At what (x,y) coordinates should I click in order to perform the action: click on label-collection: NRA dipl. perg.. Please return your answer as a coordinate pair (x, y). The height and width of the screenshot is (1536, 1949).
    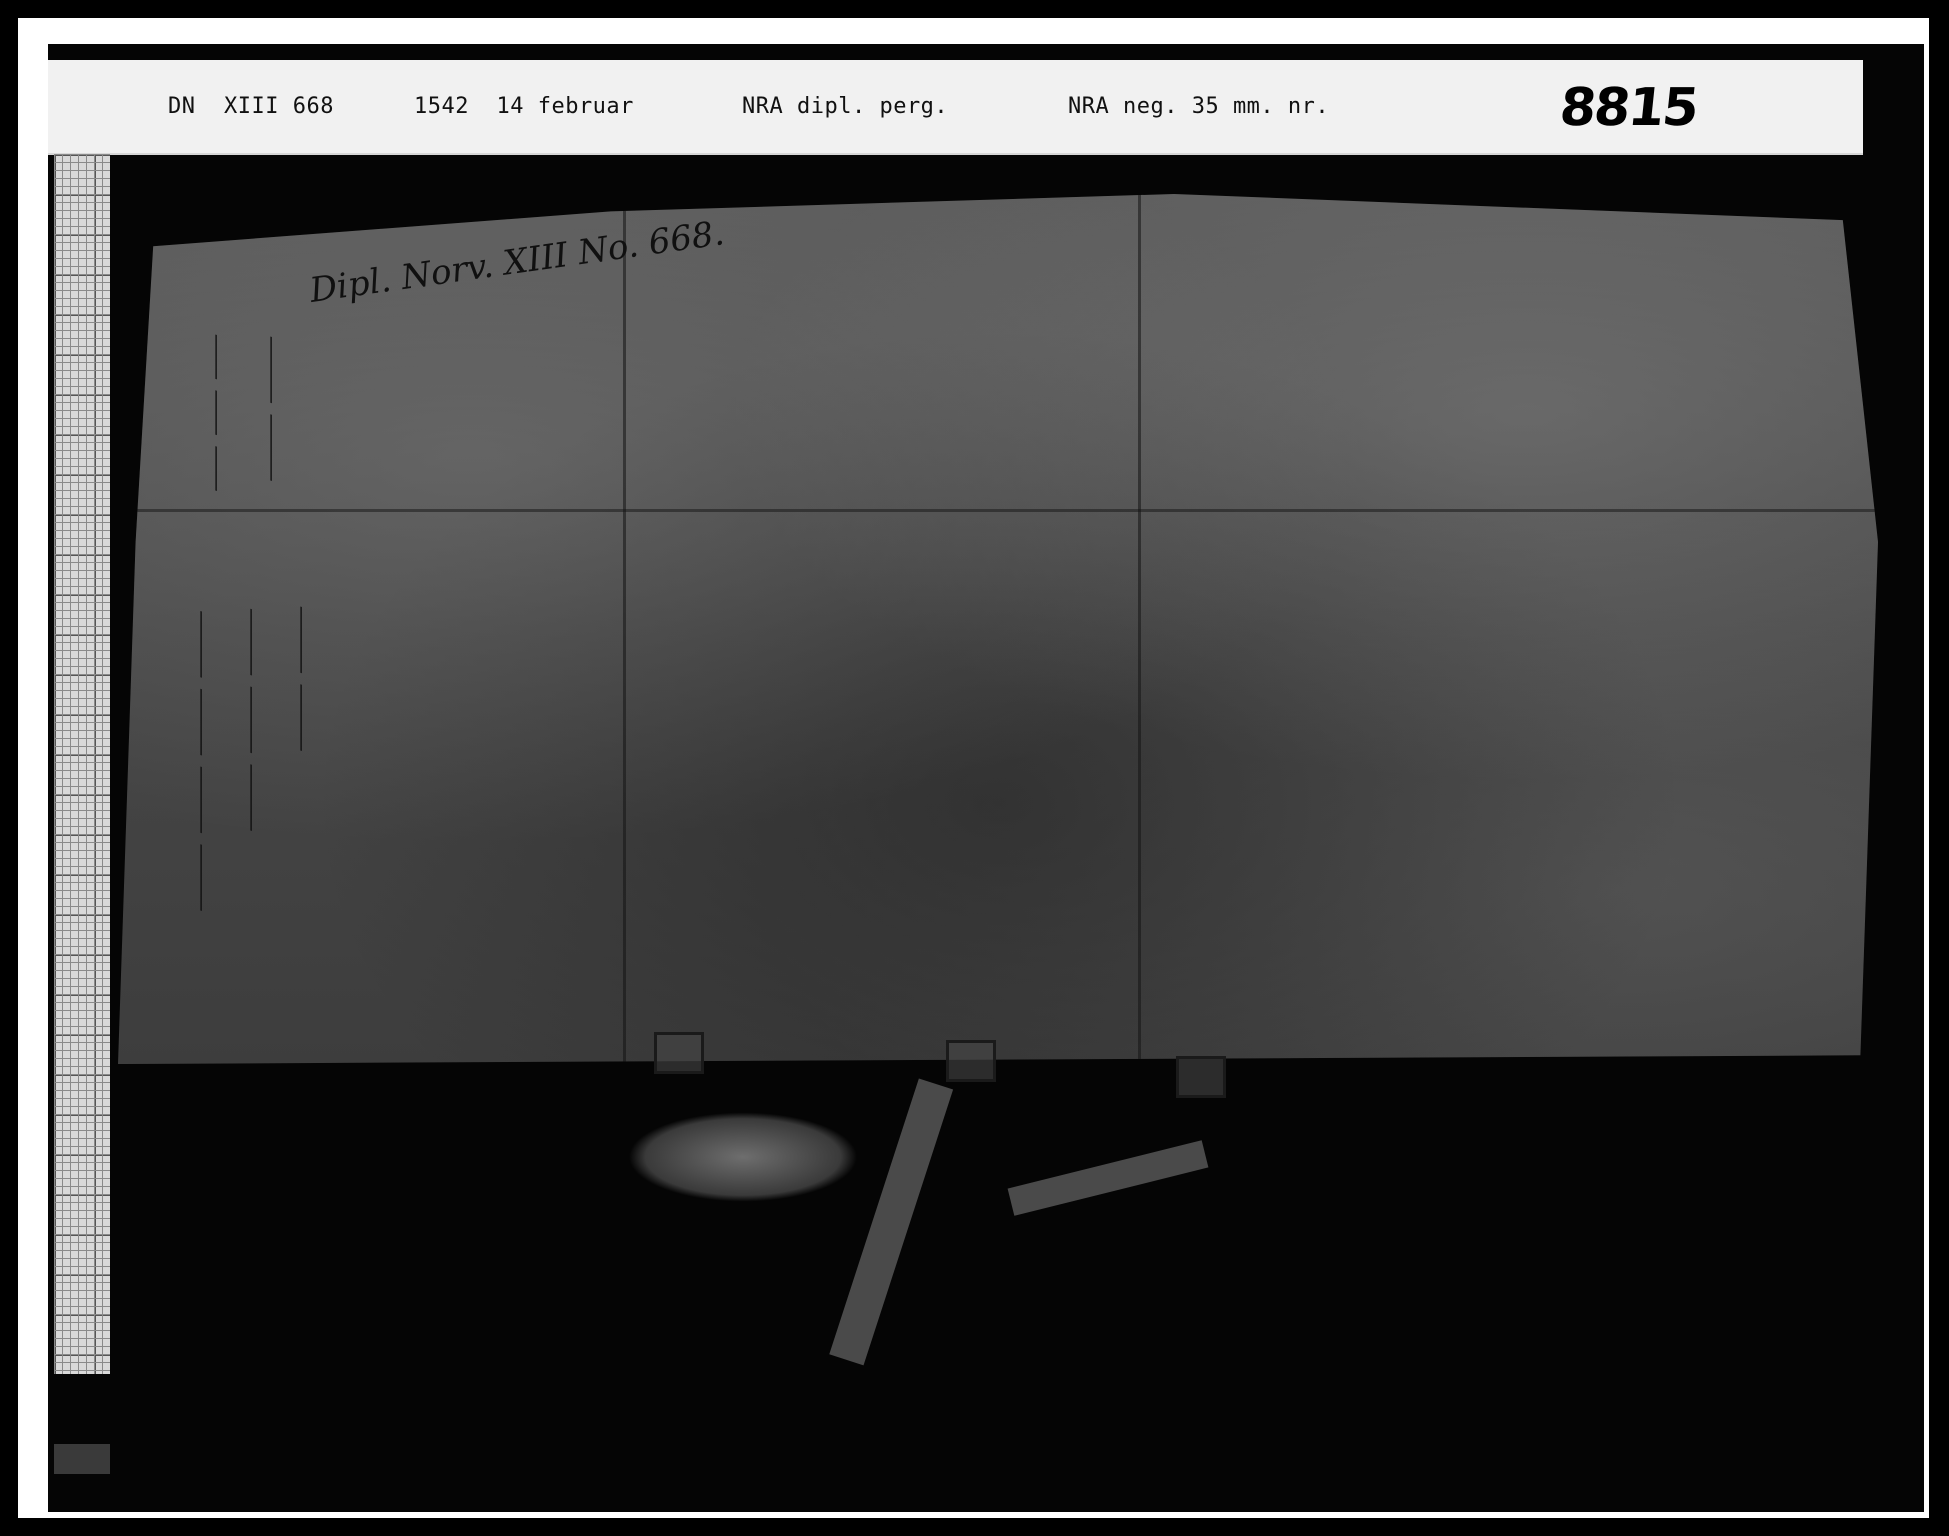
    Looking at the image, I should click on (845, 106).